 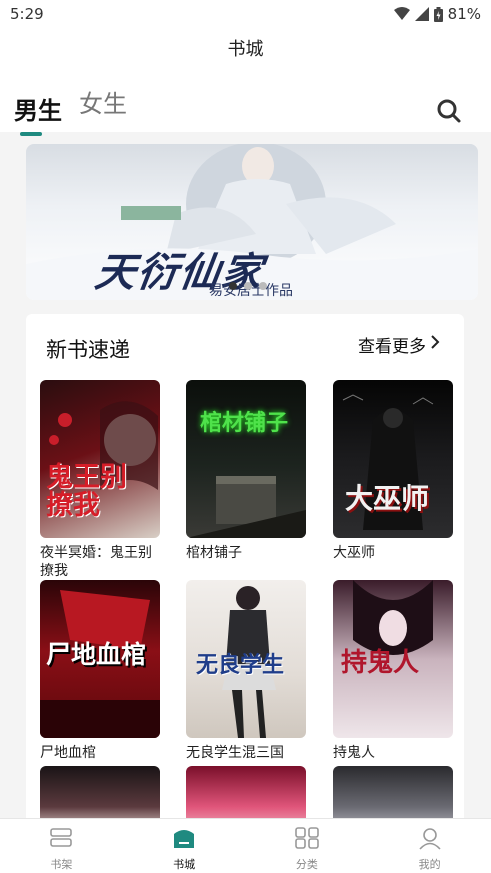 I want to click on search-icon, so click(x=449, y=111).